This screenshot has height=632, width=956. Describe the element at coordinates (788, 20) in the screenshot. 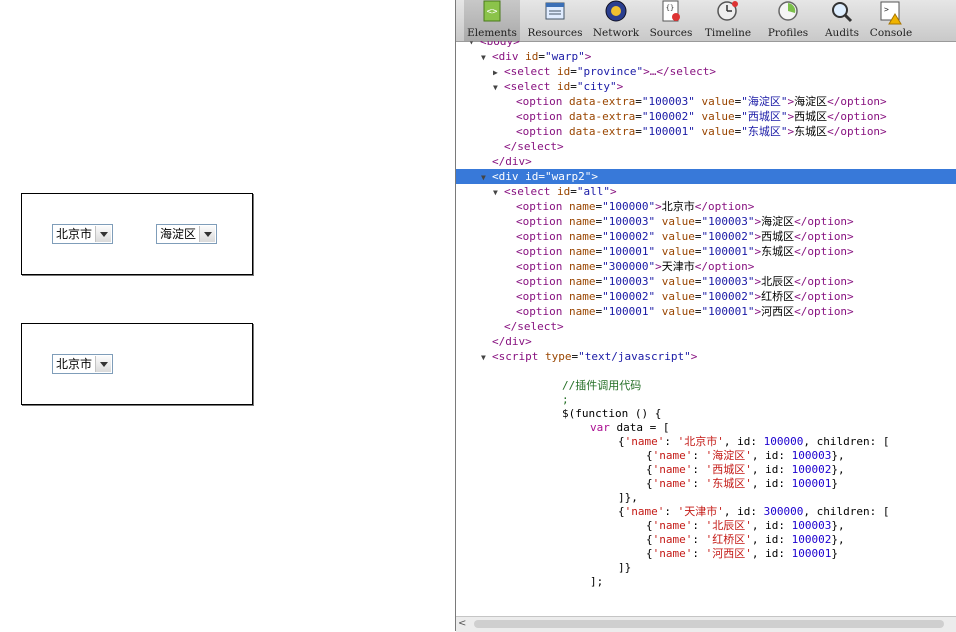

I see `tab-profiles: Profiles` at that location.